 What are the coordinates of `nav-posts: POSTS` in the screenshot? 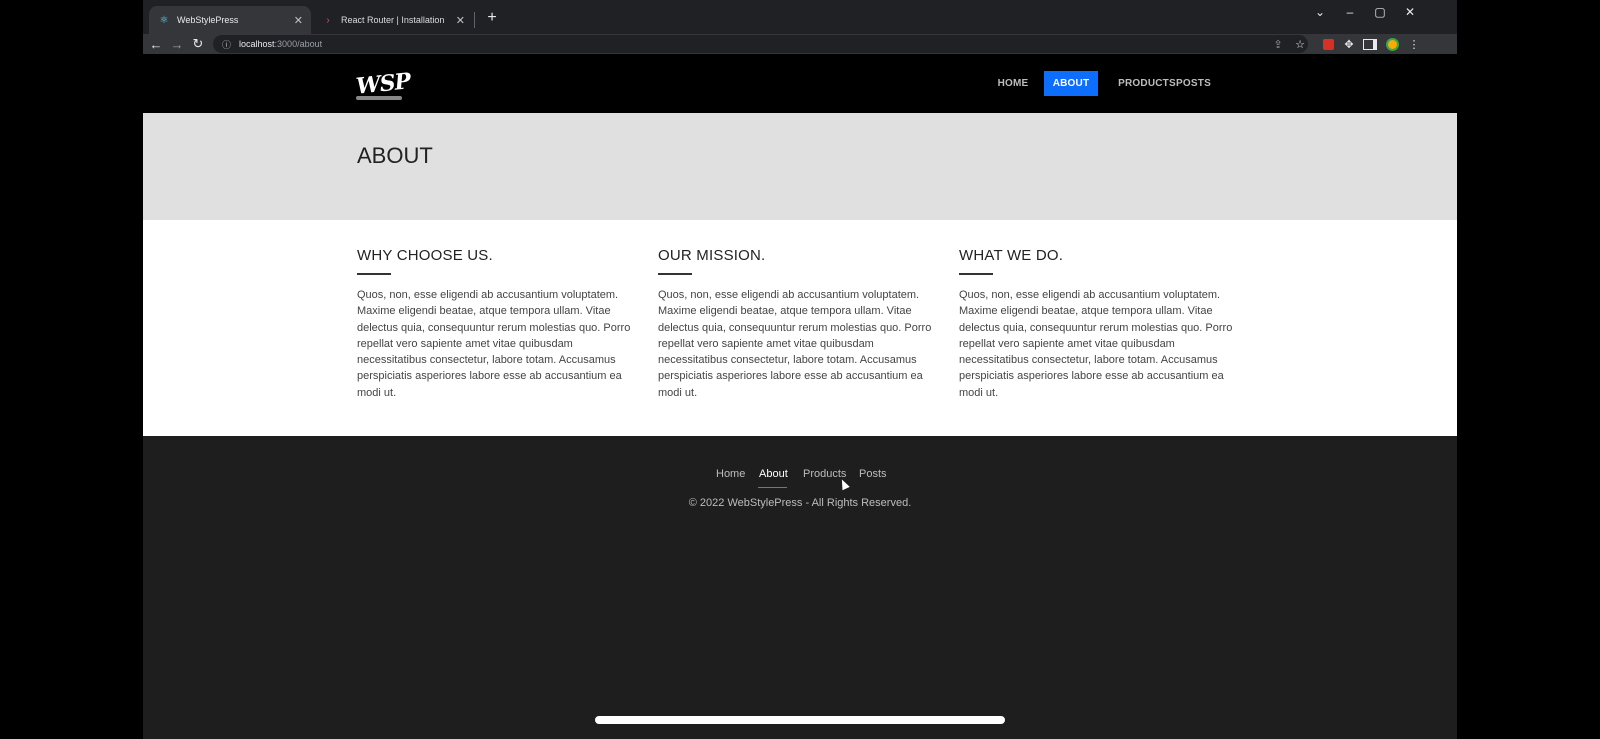 It's located at (1193, 83).